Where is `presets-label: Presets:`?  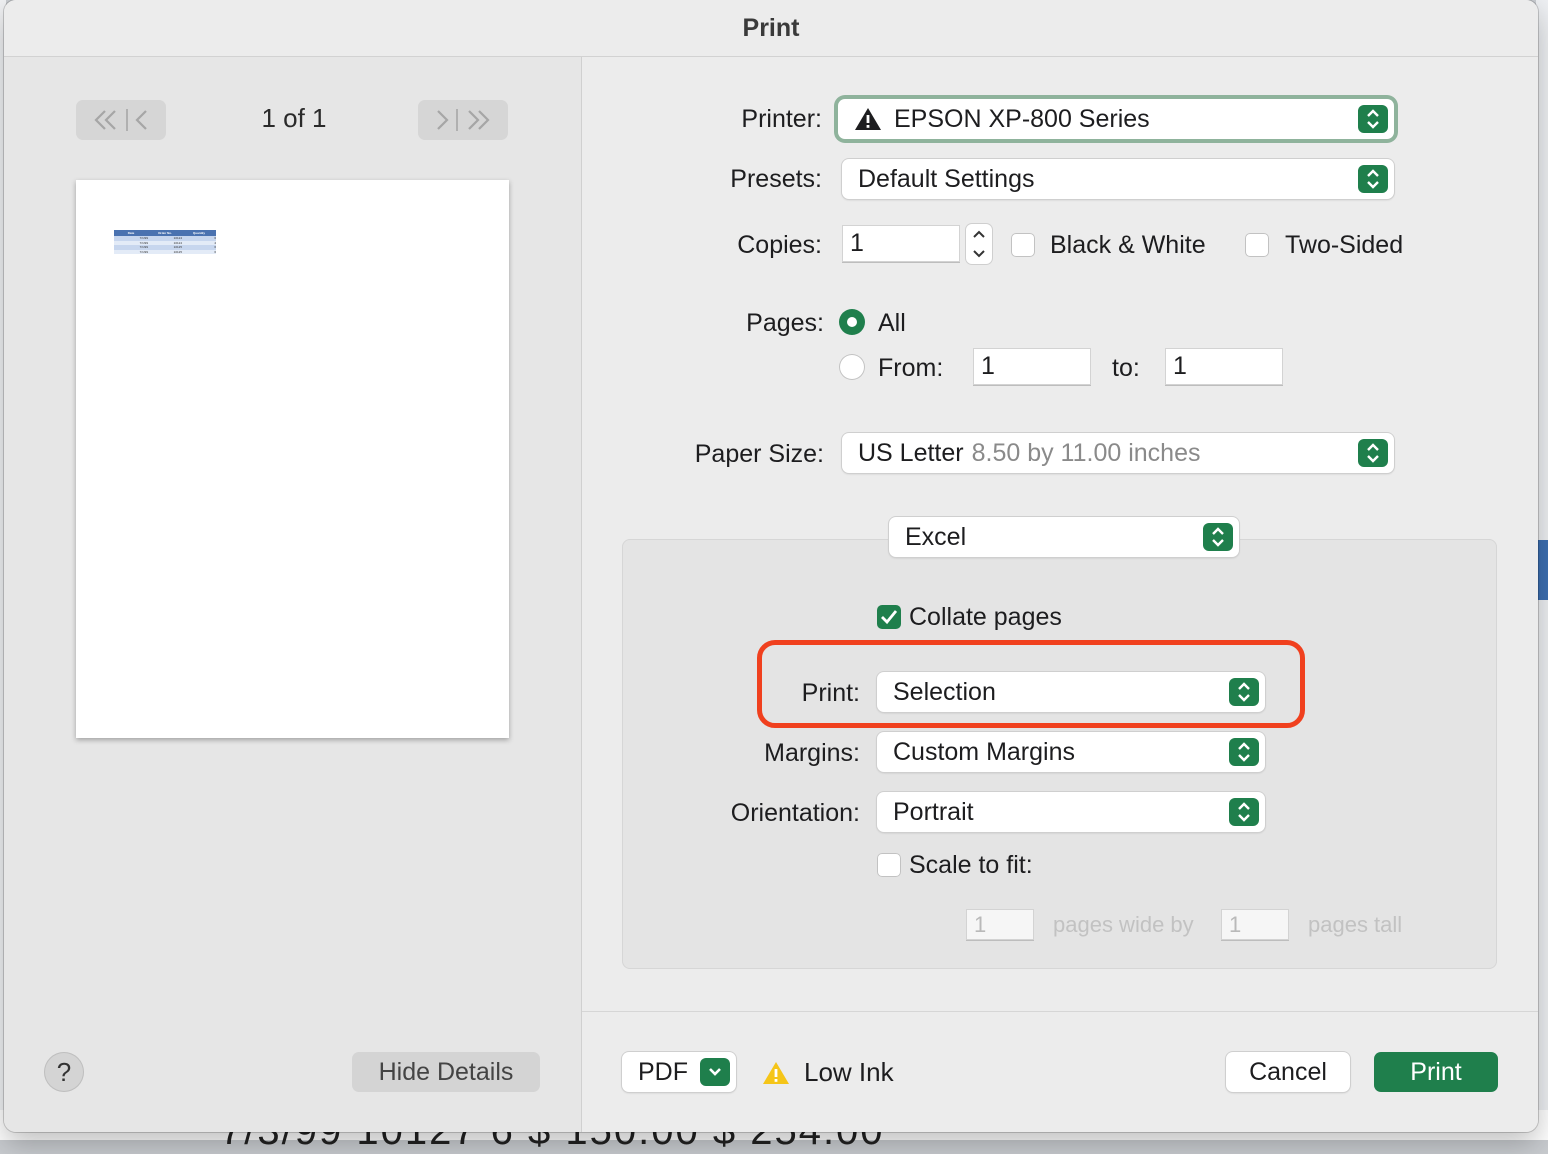
presets-label: Presets: is located at coordinates (776, 179).